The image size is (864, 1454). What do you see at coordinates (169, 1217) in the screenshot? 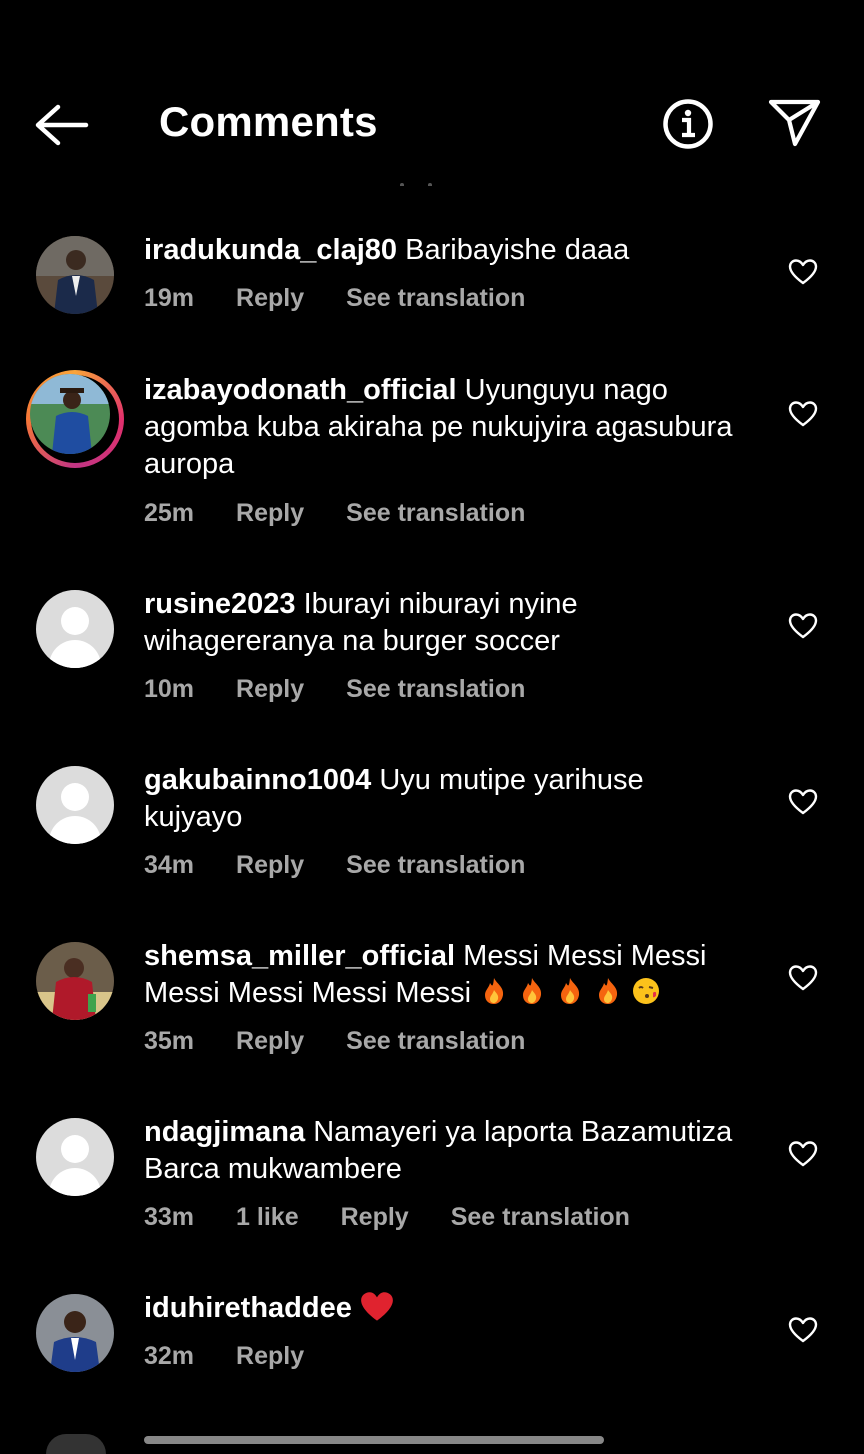
I see `comment-time: 33m` at bounding box center [169, 1217].